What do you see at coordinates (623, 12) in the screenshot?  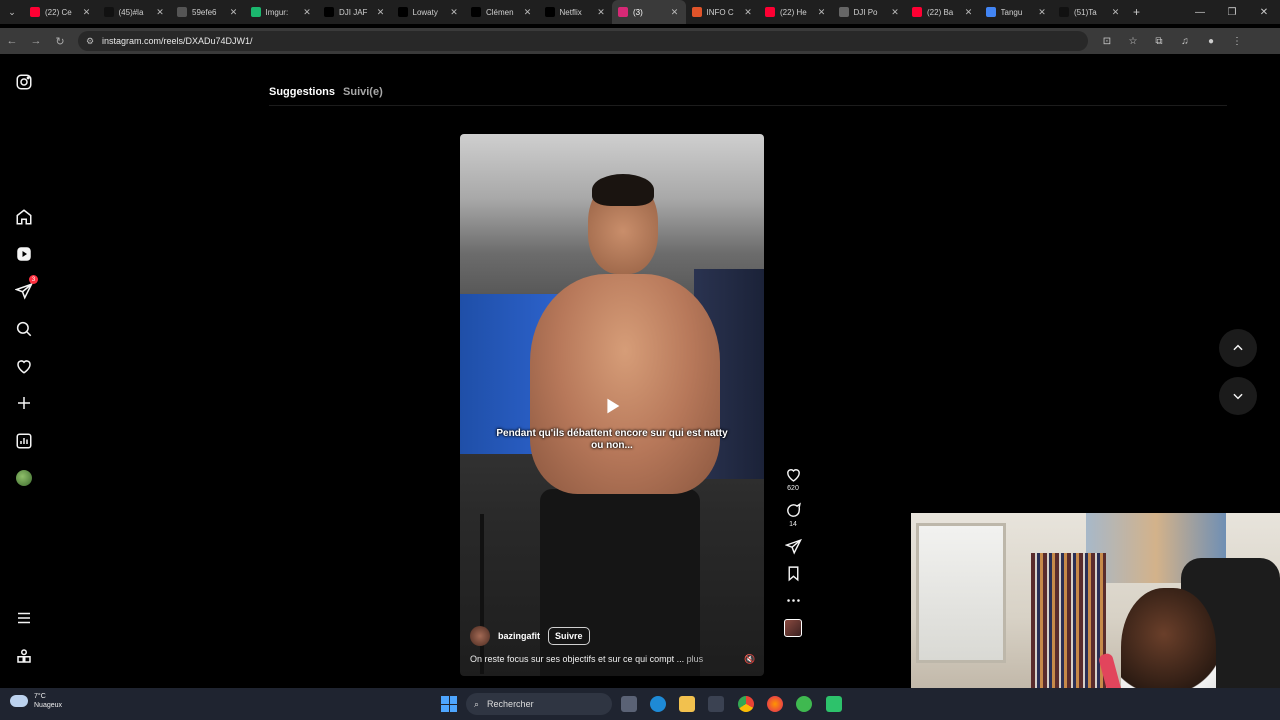 I see `instagram-icon` at bounding box center [623, 12].